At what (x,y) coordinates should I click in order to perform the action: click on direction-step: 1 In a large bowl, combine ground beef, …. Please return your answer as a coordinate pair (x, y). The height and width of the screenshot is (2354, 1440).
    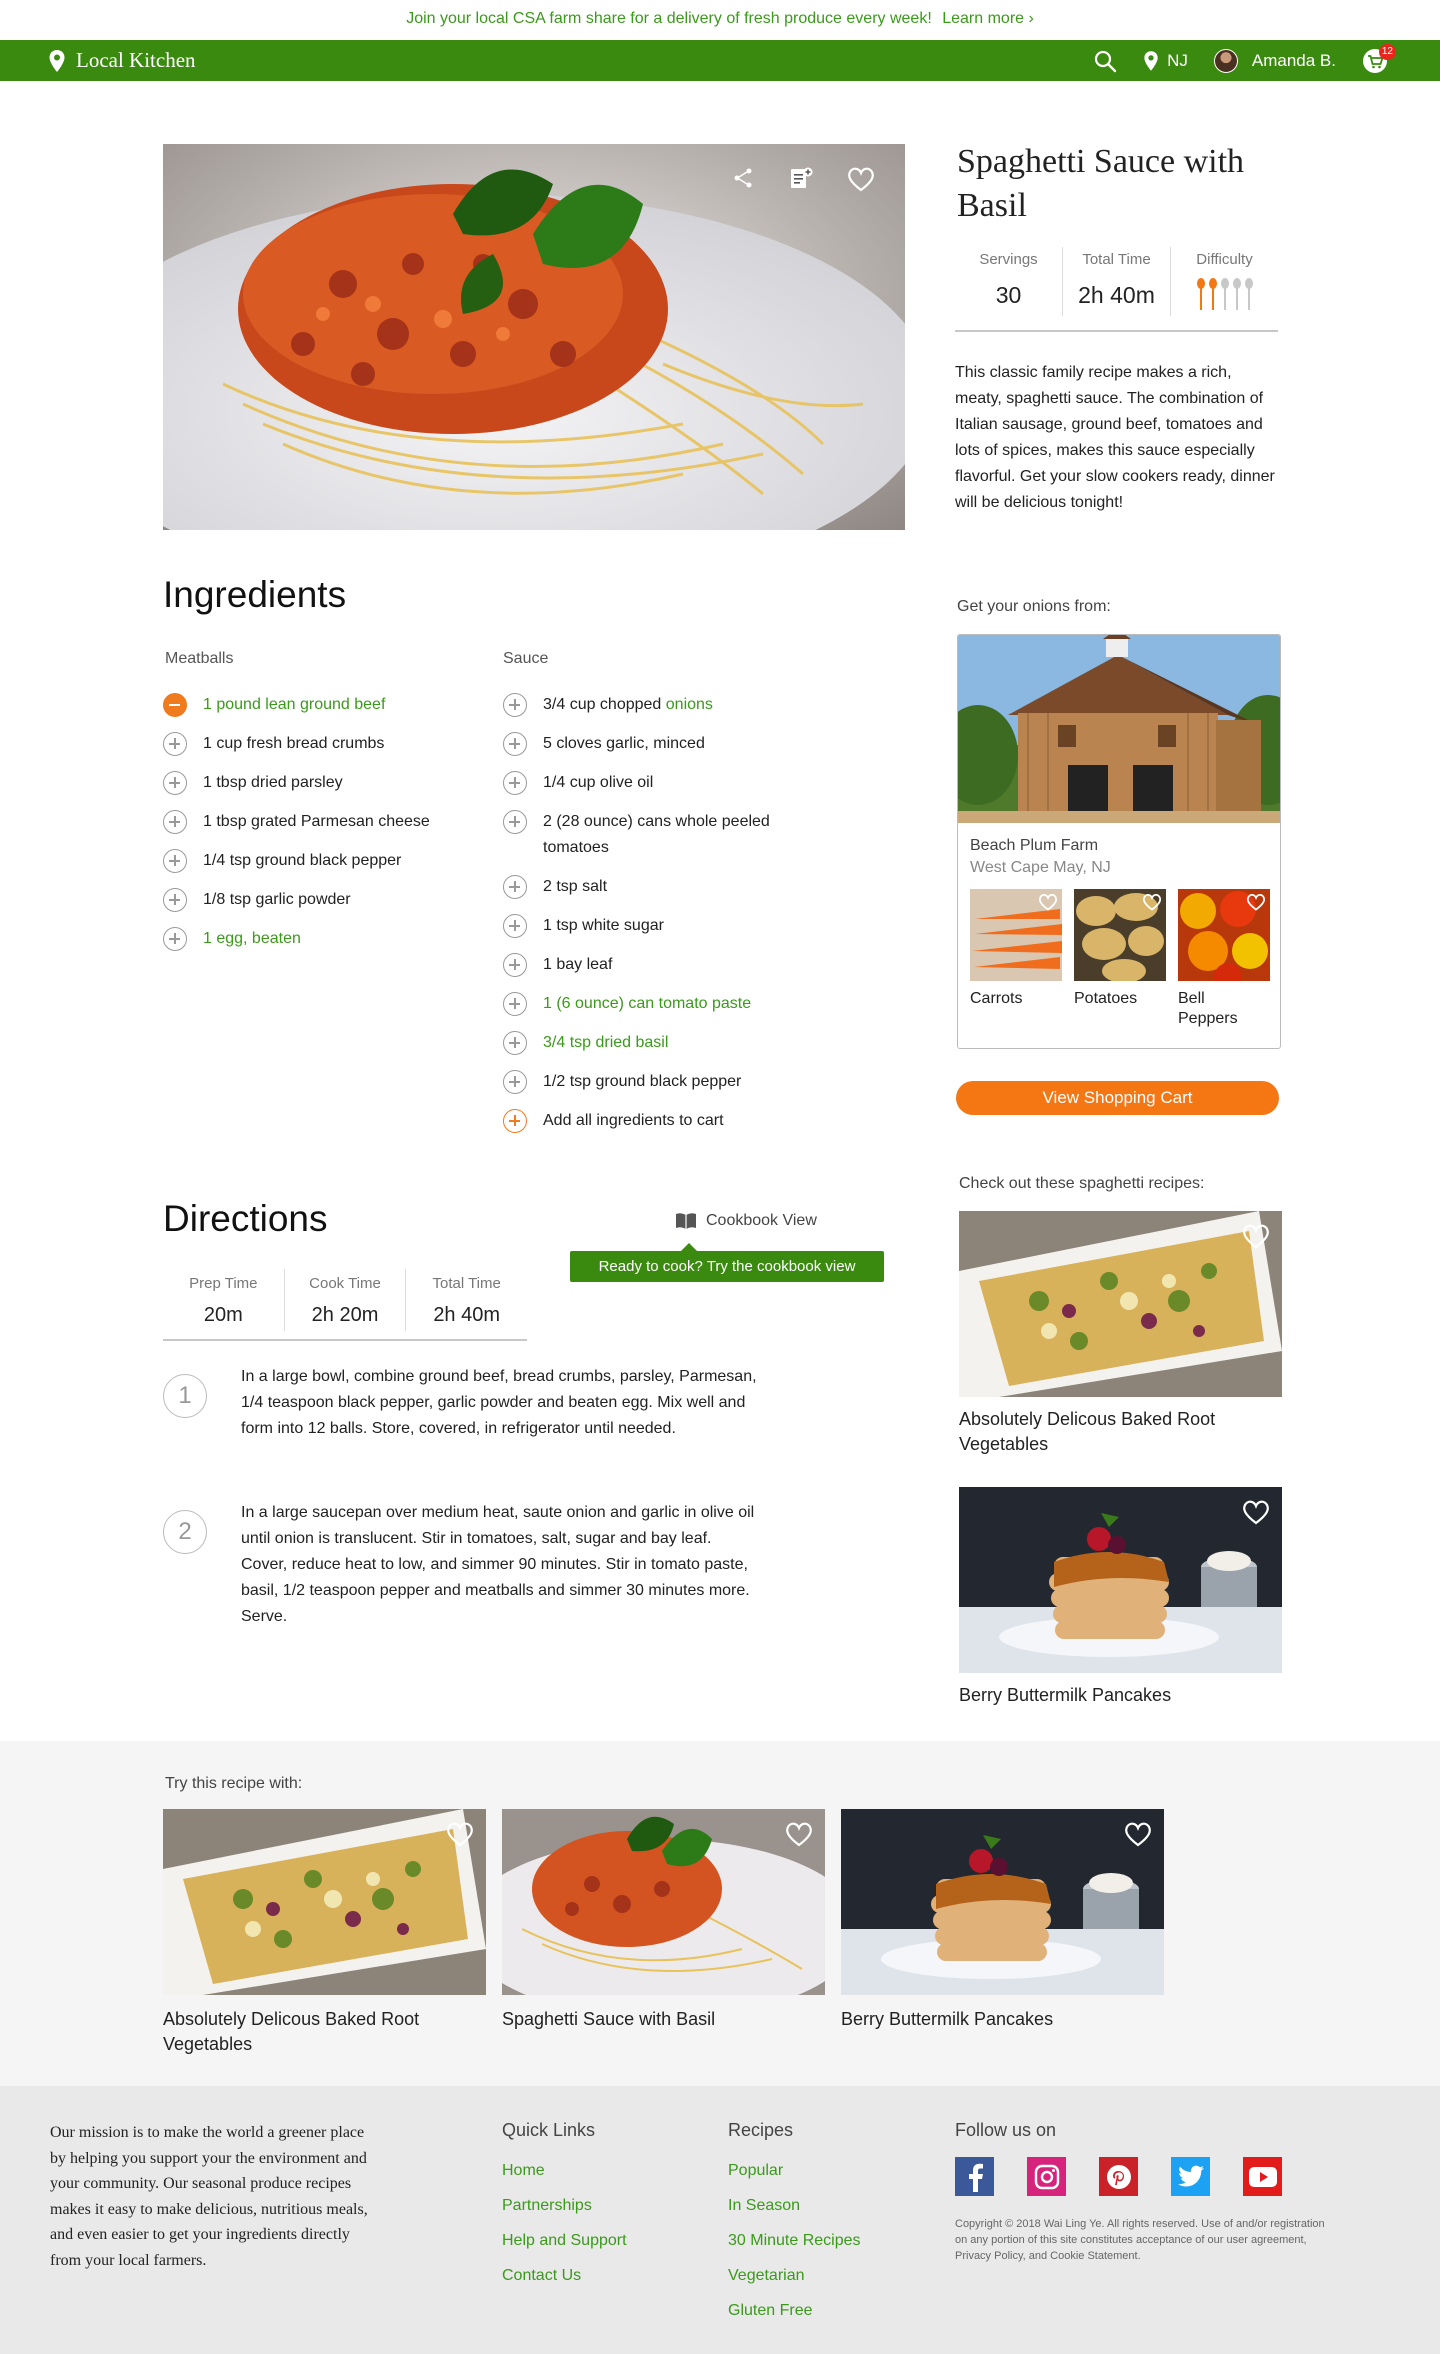
    Looking at the image, I should click on (463, 1403).